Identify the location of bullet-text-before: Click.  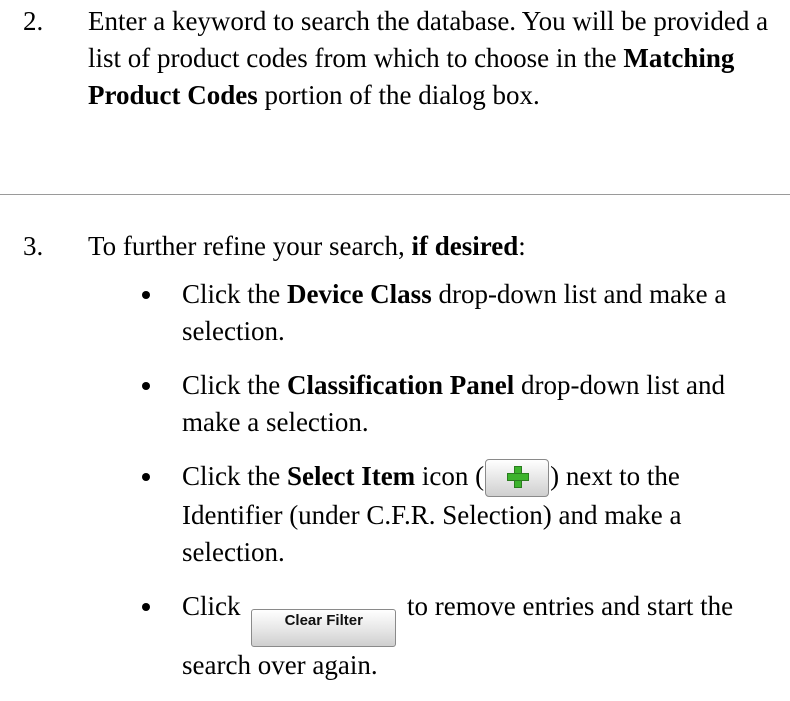
(215, 606).